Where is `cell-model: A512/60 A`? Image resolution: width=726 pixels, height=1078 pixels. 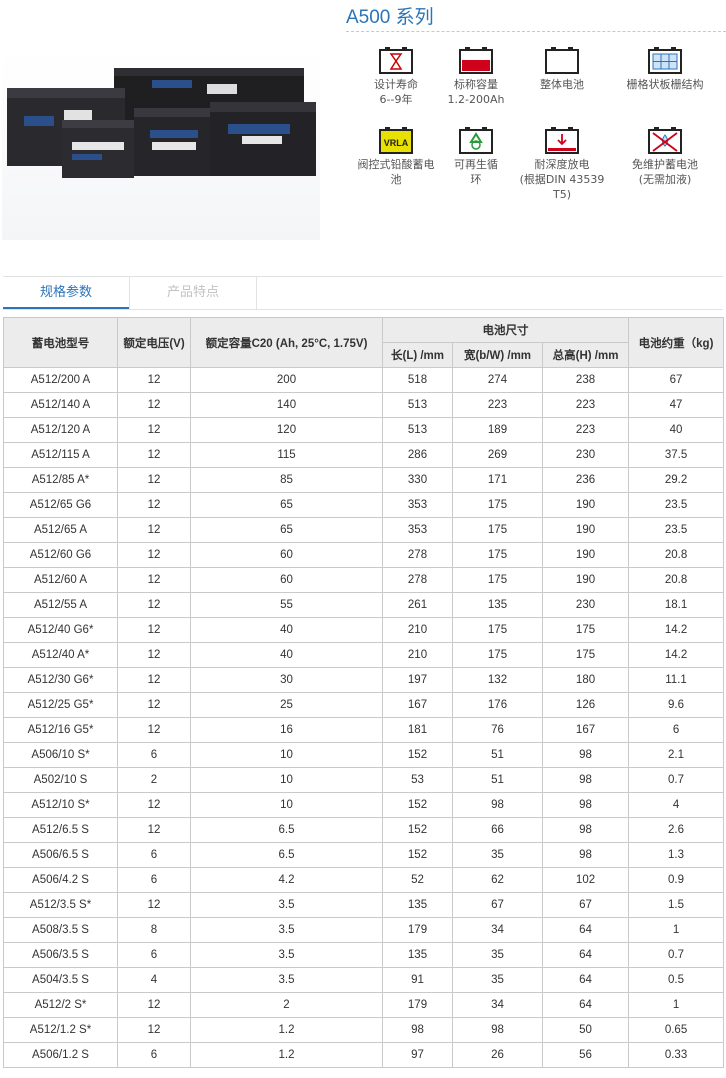 cell-model: A512/60 A is located at coordinates (60, 580).